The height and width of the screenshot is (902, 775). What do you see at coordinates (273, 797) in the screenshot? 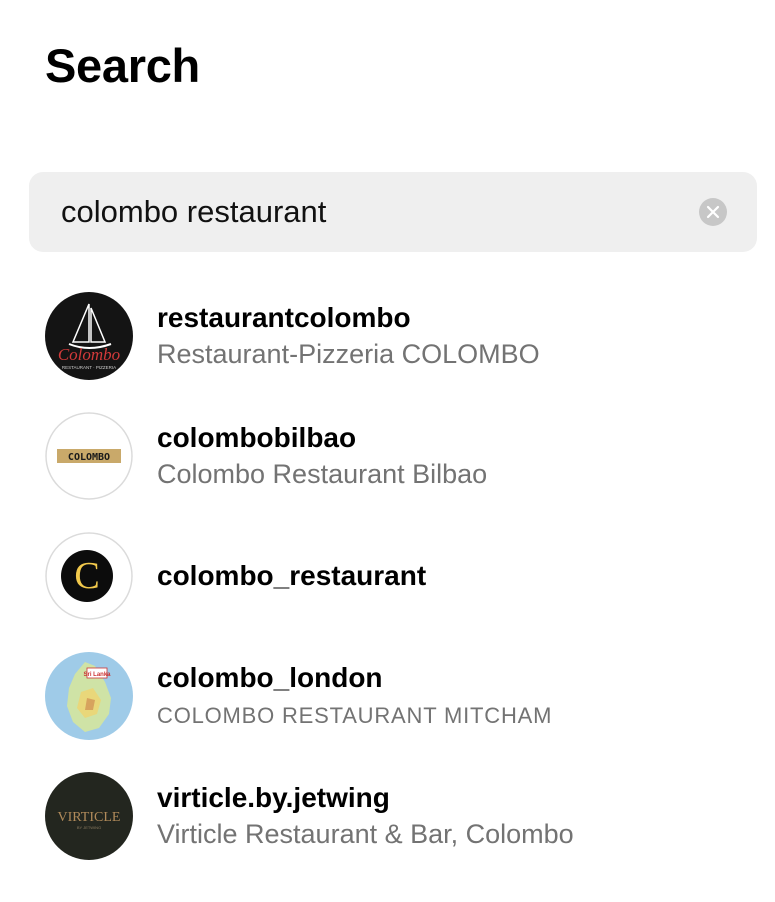
I see `result-username: virticle.by.jetwing` at bounding box center [273, 797].